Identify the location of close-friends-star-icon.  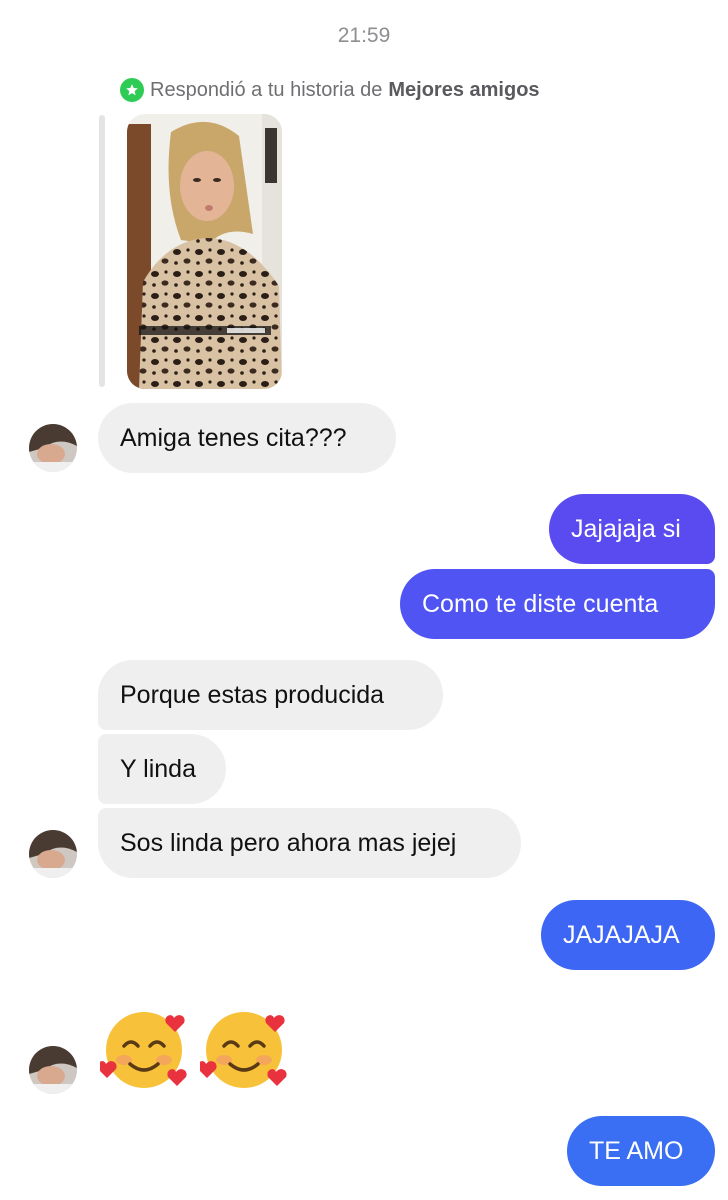
(132, 90).